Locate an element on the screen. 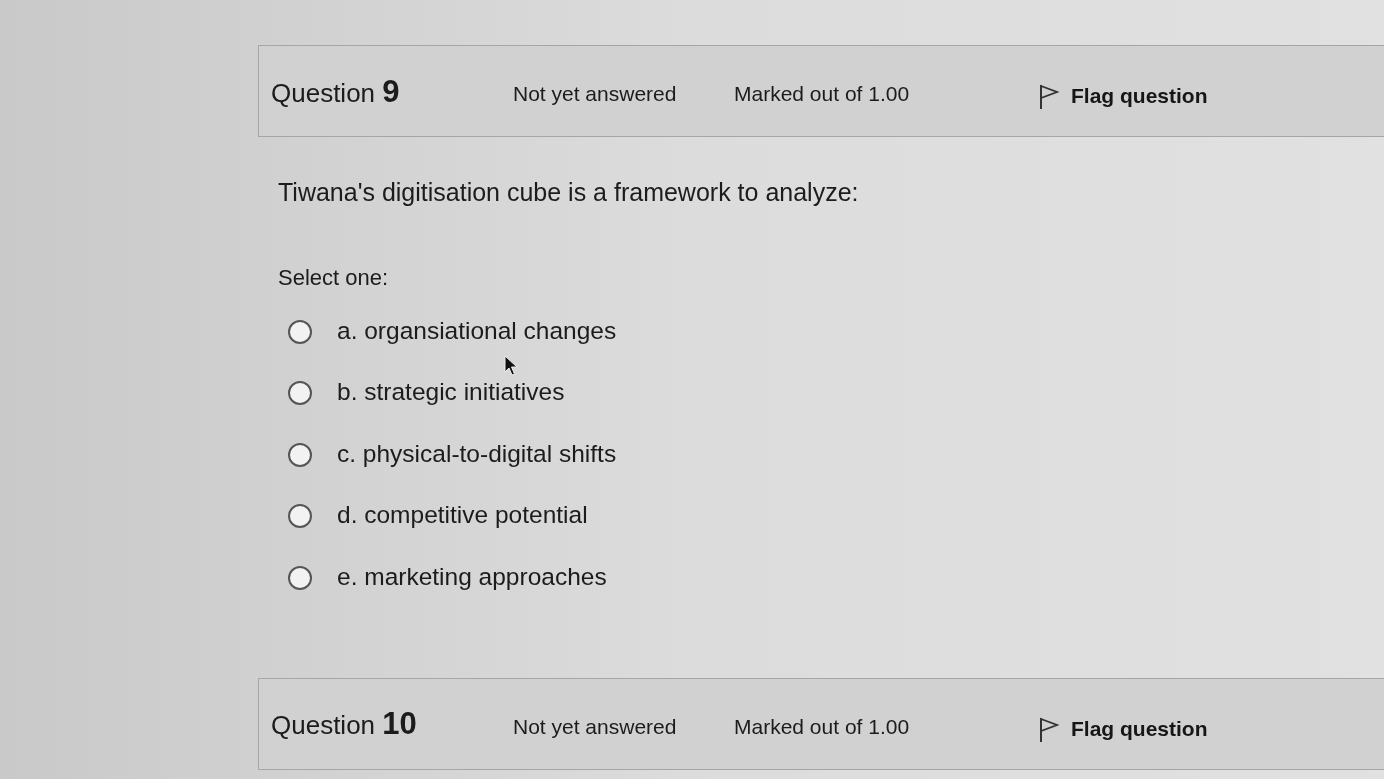 Image resolution: width=1384 pixels, height=779 pixels. mouse-pointer-icon is located at coordinates (511, 365).